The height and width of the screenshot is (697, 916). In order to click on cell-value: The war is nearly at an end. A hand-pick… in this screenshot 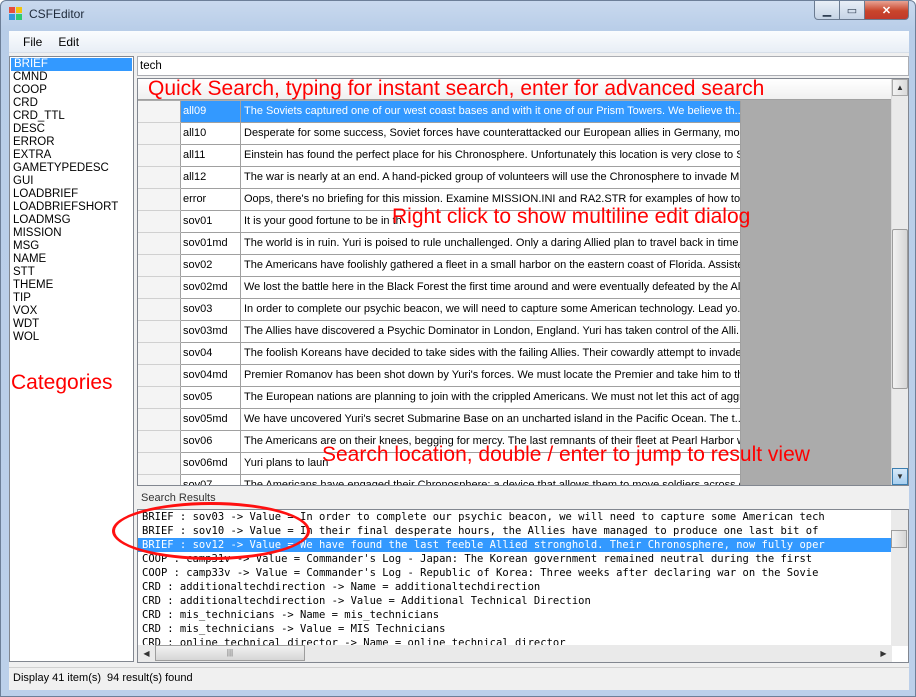, I will do `click(491, 178)`.